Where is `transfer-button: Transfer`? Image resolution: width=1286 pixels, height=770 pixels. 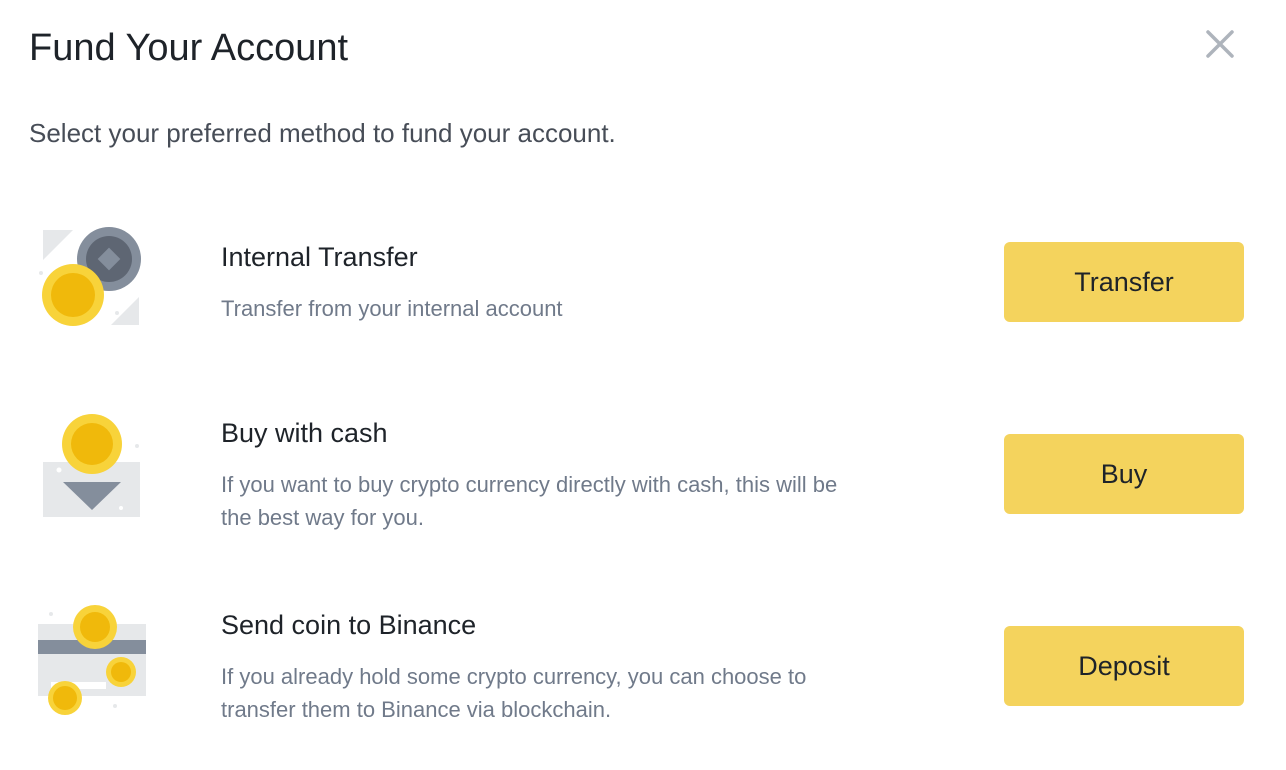
transfer-button: Transfer is located at coordinates (1124, 282).